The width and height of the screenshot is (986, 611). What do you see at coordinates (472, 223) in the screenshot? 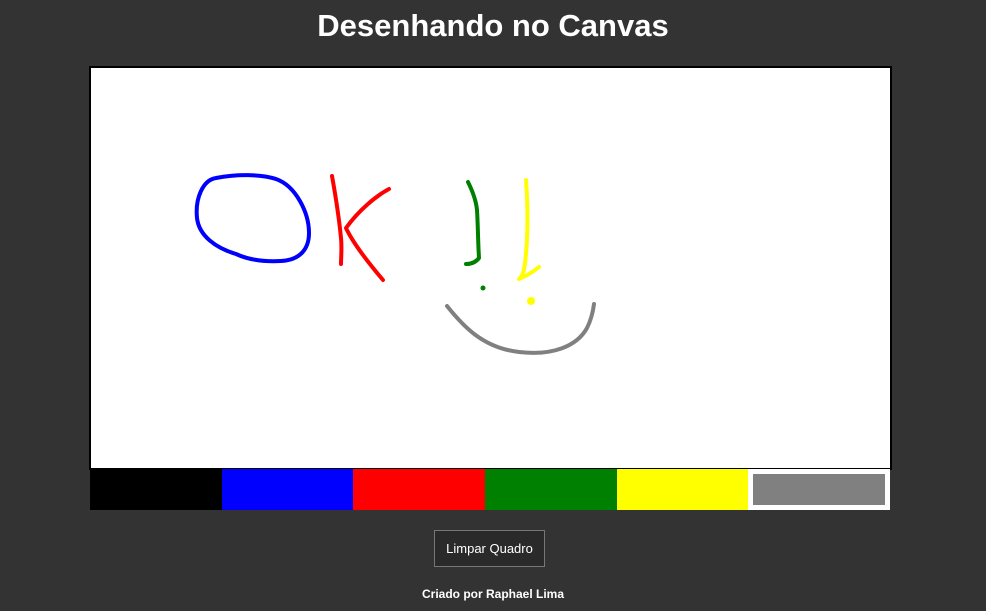
I see `stroke-exclamation-green-line` at bounding box center [472, 223].